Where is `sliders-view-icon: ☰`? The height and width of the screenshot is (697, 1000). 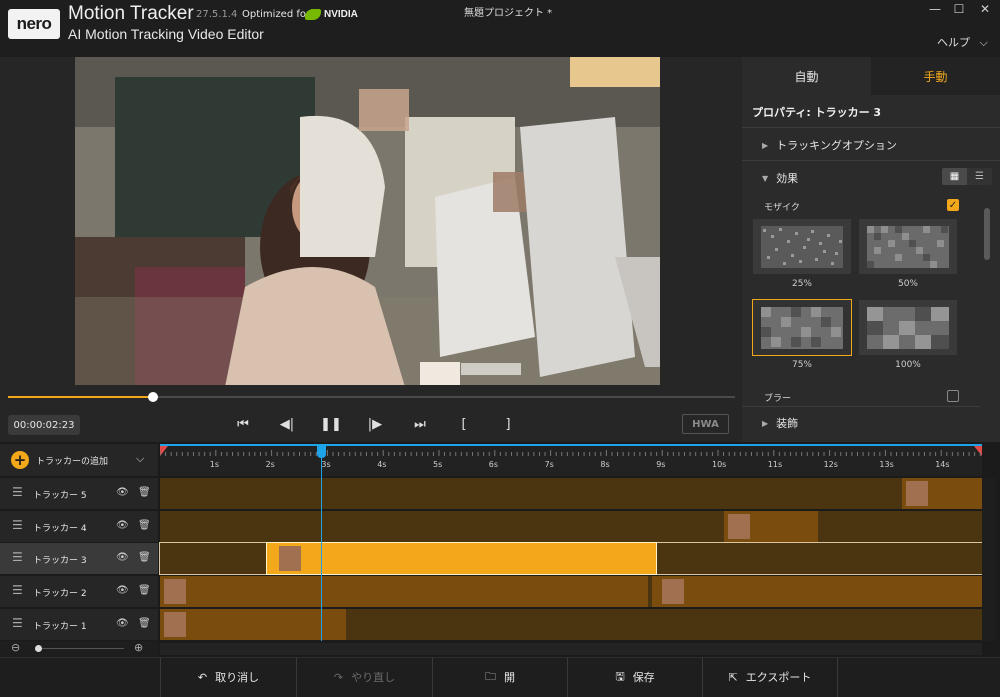 sliders-view-icon: ☰ is located at coordinates (979, 176).